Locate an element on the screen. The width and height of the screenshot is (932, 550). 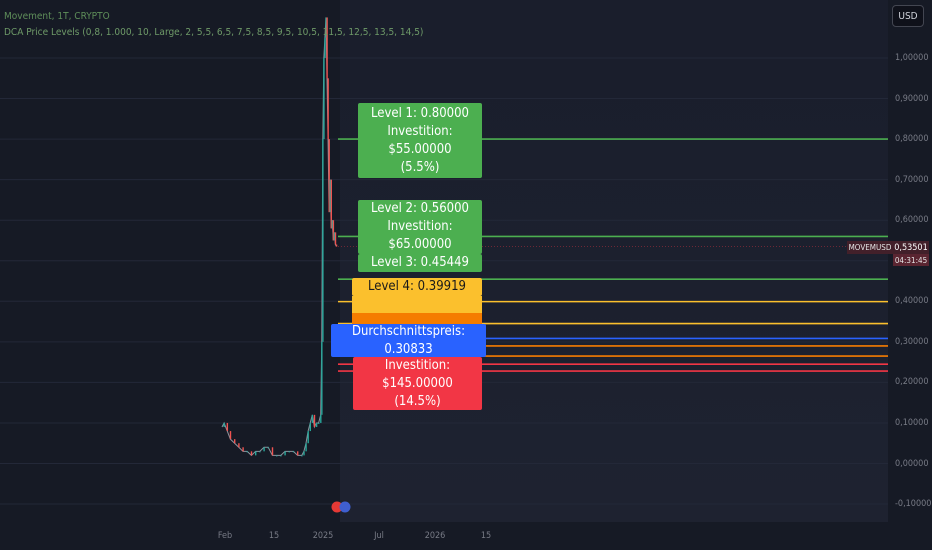
price-line is located at coordinates (279, 237).